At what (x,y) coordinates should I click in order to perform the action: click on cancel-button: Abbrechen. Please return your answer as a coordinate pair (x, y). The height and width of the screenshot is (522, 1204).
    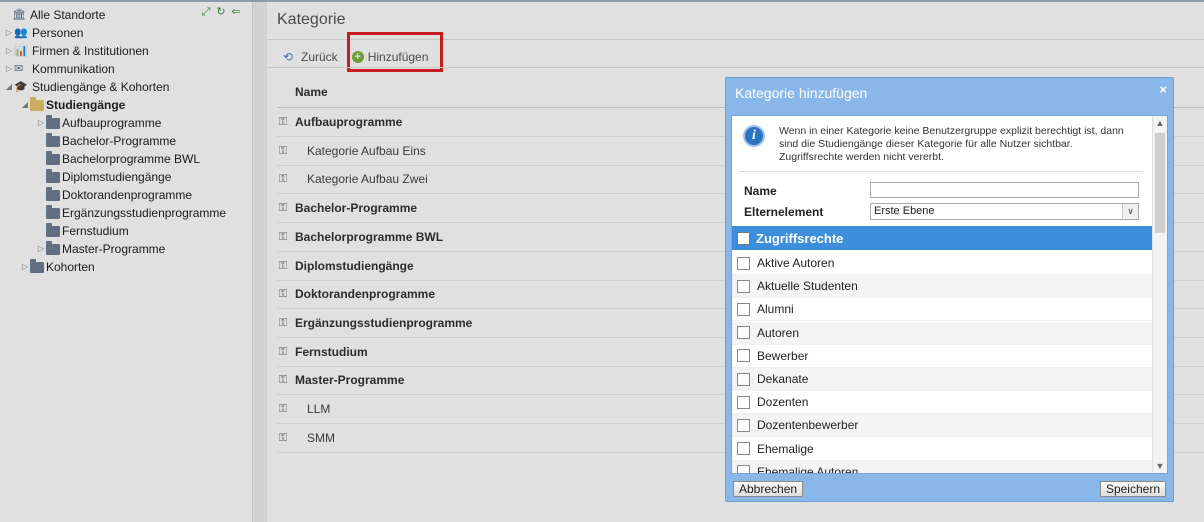
    Looking at the image, I should click on (768, 489).